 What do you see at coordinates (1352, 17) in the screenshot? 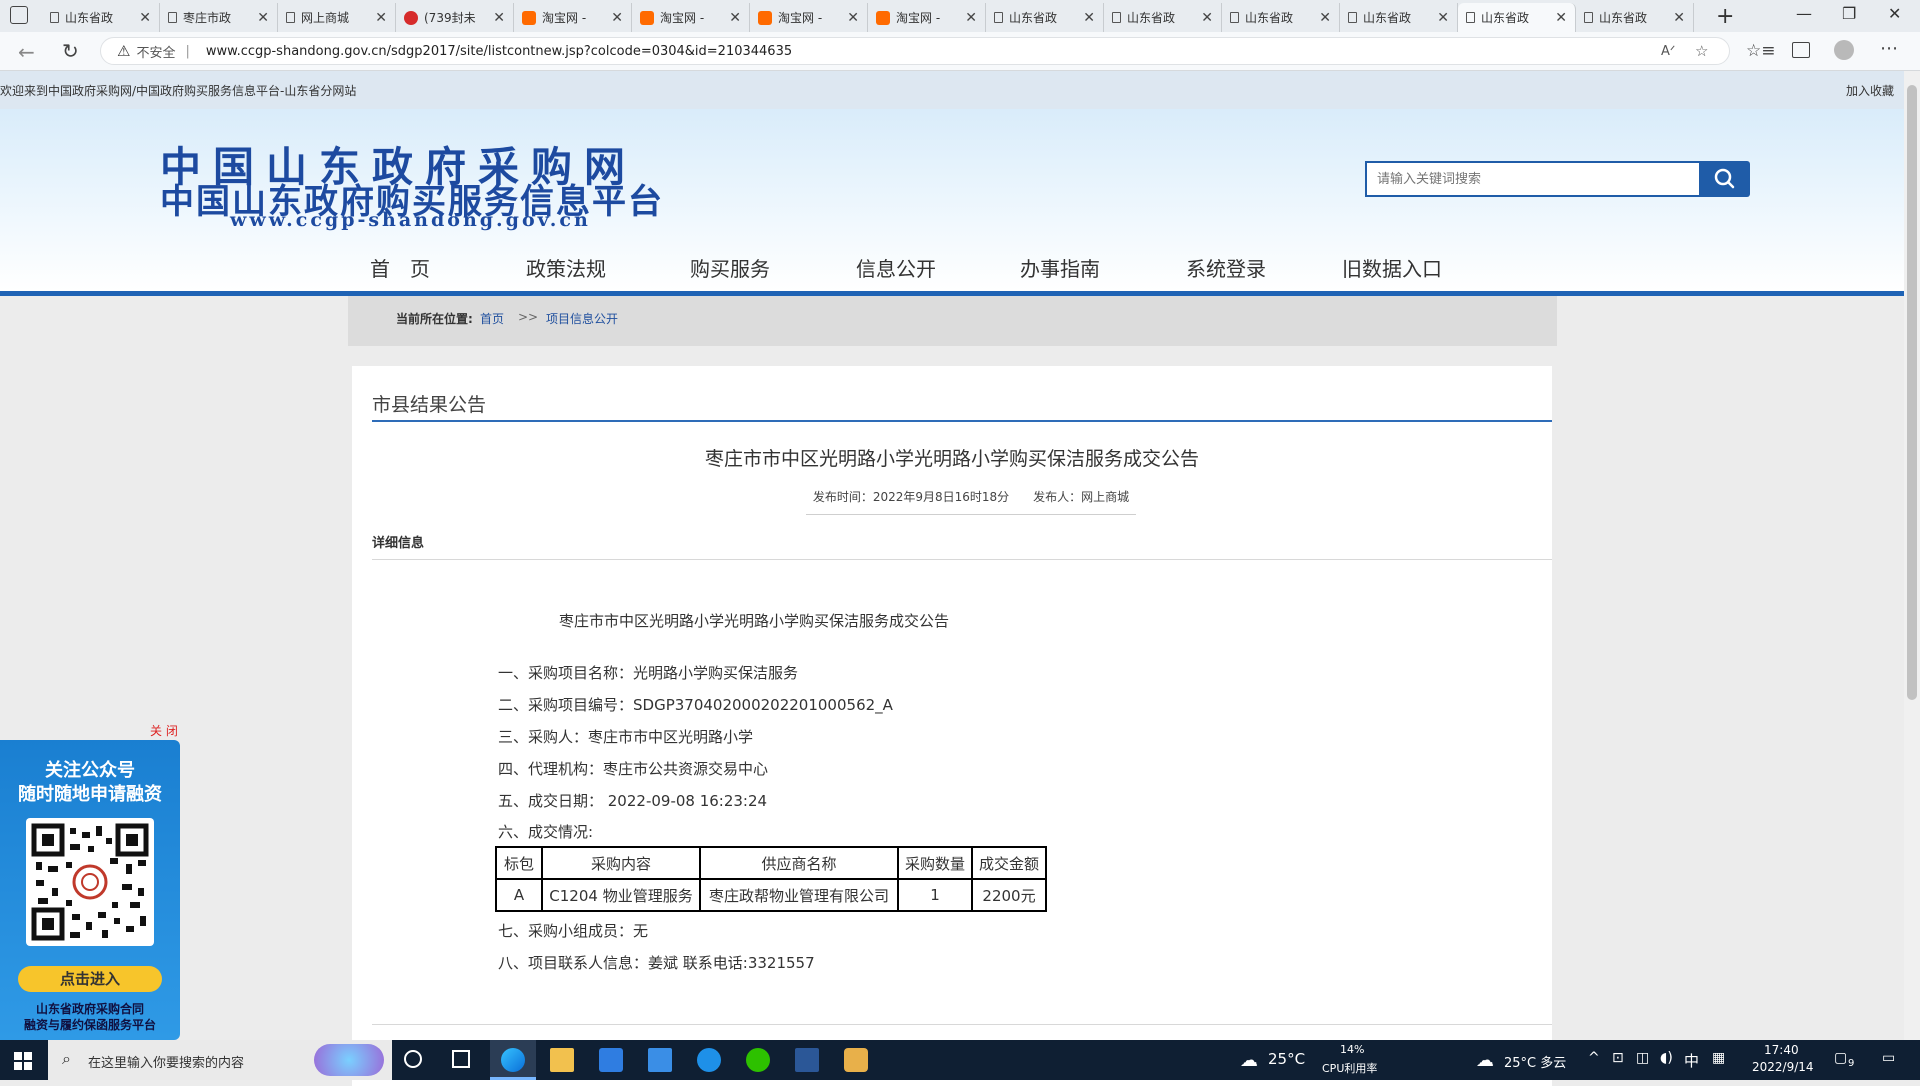
I see `page-icon` at bounding box center [1352, 17].